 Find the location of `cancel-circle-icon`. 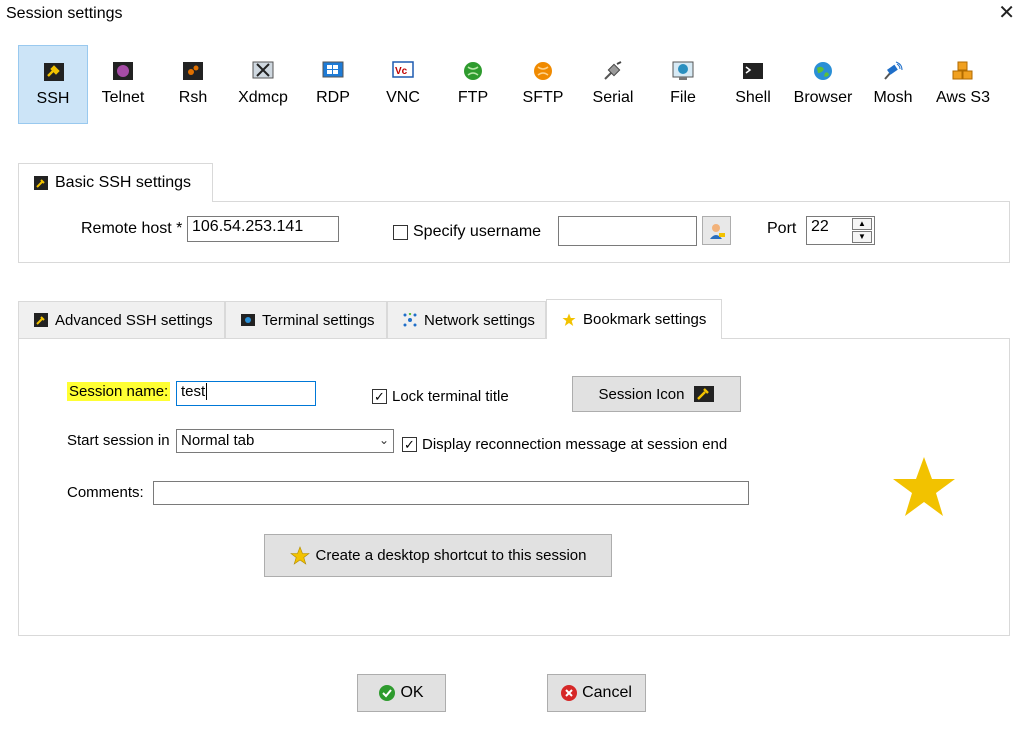

cancel-circle-icon is located at coordinates (569, 693).